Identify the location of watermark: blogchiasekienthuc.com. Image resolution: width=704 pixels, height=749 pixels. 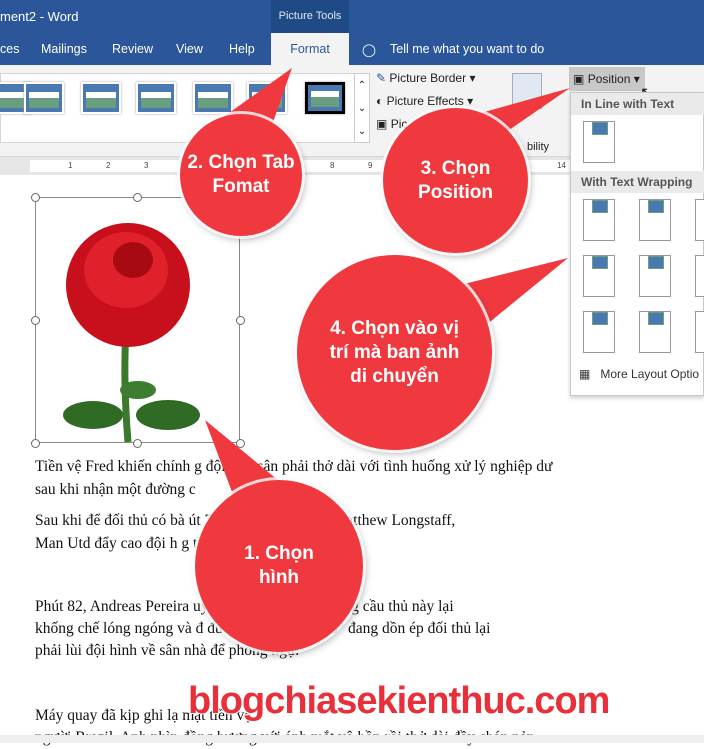
(399, 701).